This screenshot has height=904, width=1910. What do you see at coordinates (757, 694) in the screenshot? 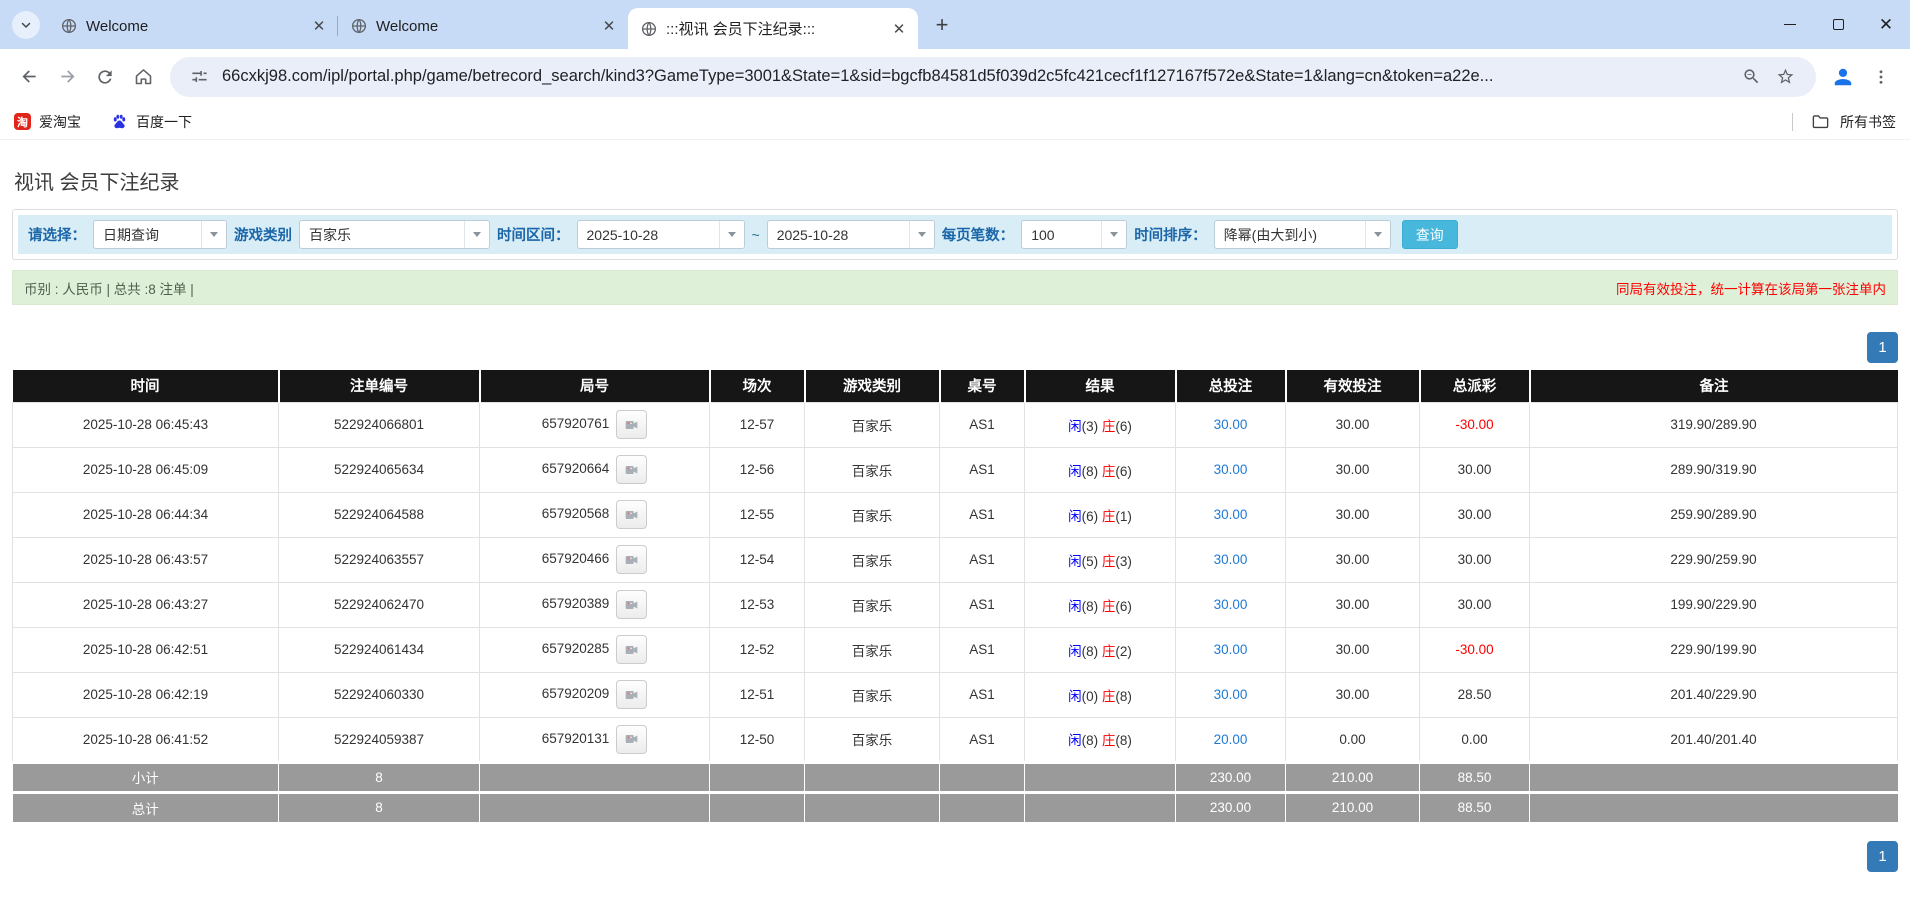
I see `cell-session: 12-51` at bounding box center [757, 694].